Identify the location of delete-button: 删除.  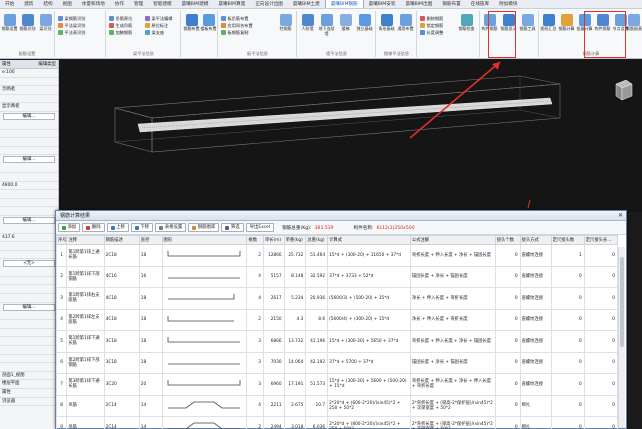
(93, 227).